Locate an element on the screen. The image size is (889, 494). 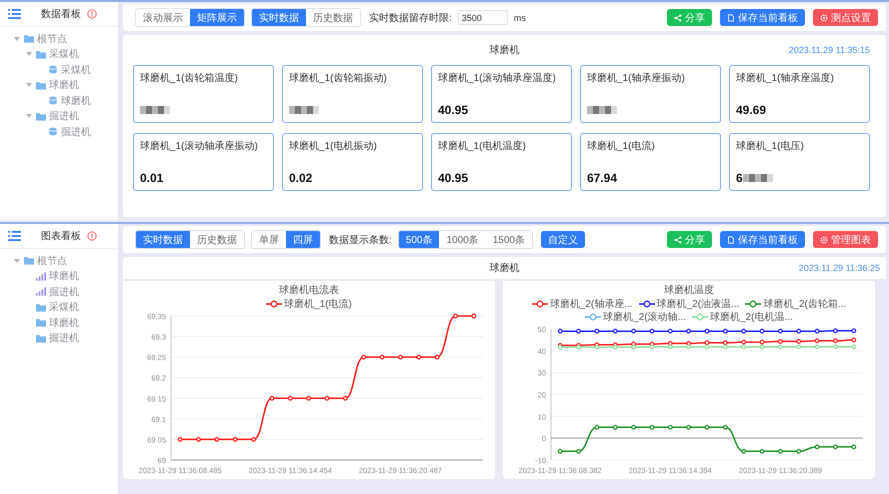
metric-value: 49.69 is located at coordinates (751, 110).